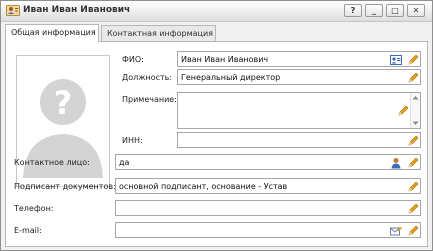 This screenshot has width=433, height=251. I want to click on maximize-button: □, so click(395, 10).